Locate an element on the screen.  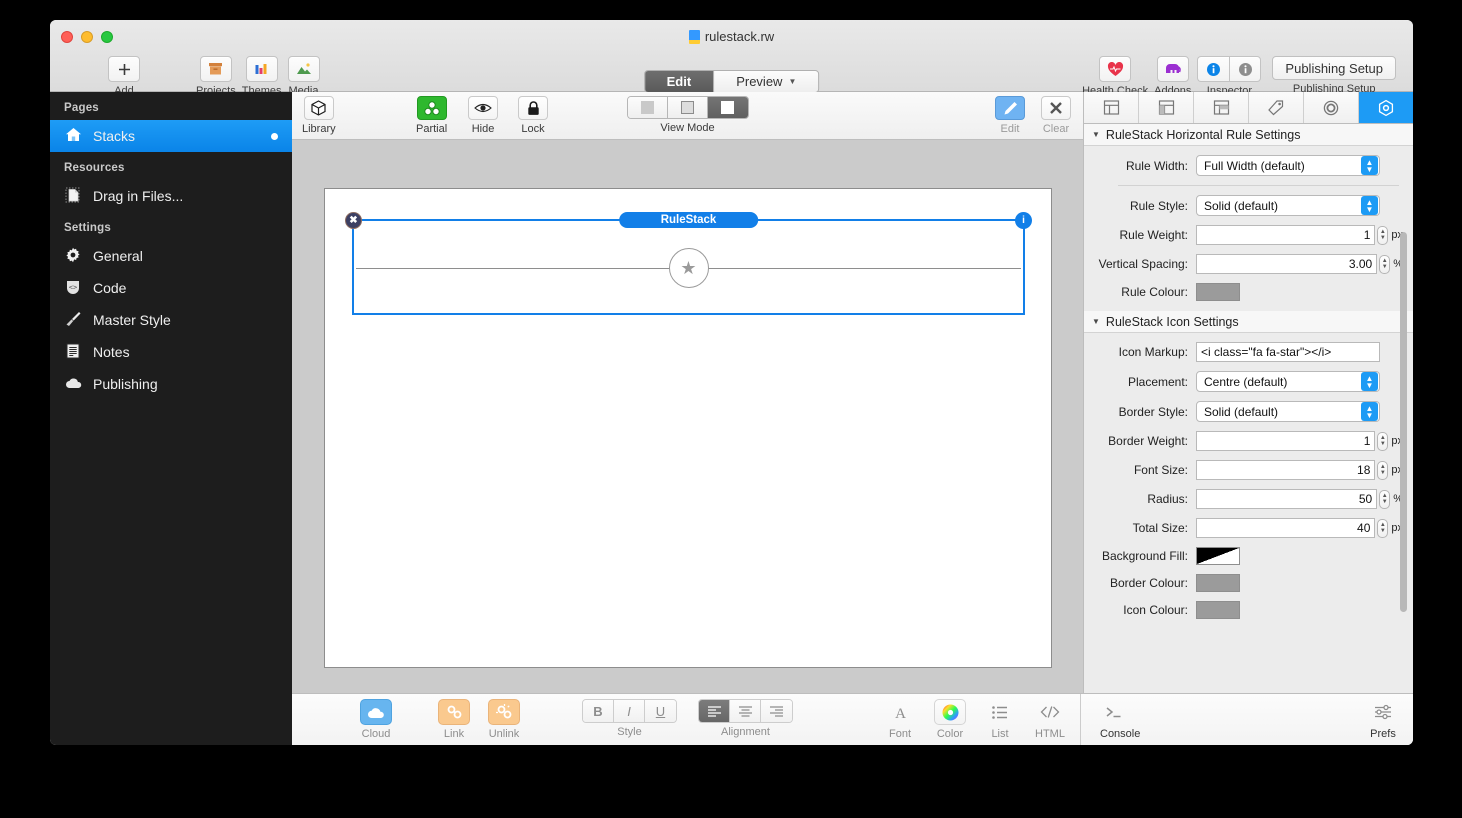
clear-button: Clear is located at coordinates (1056, 115).